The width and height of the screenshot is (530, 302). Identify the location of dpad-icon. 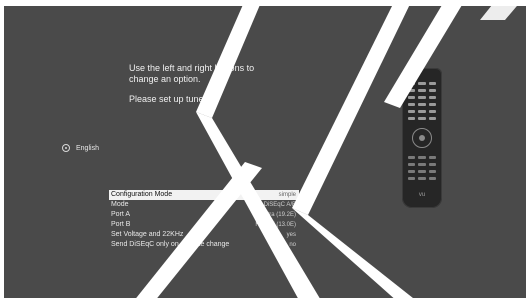
(422, 138).